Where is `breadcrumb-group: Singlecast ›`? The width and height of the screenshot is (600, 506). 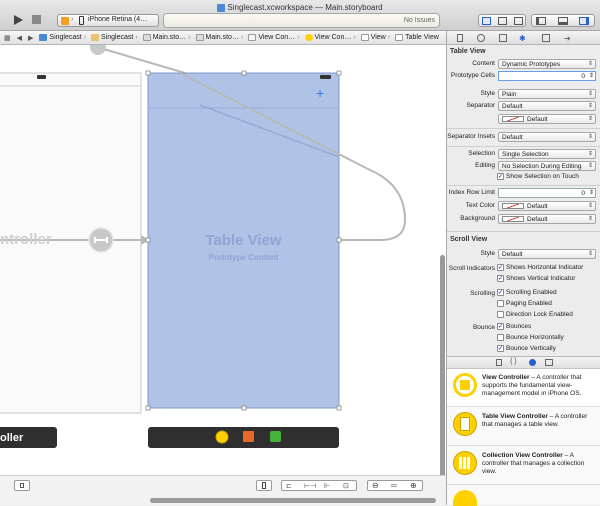 breadcrumb-group: Singlecast › is located at coordinates (117, 37).